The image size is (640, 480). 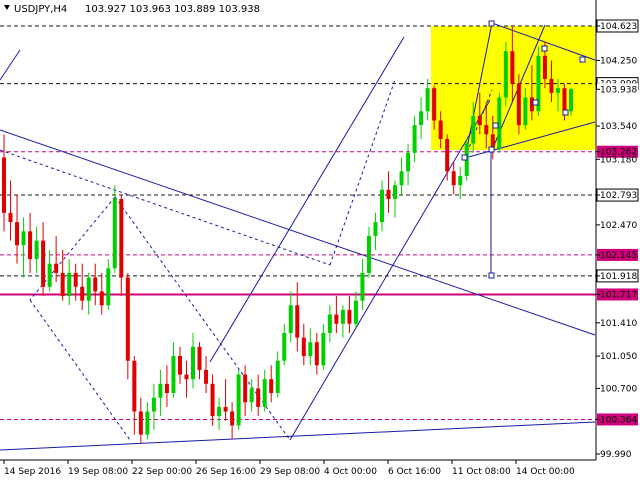 I want to click on time-tick-label: 14 Sep 2016, so click(x=32, y=472).